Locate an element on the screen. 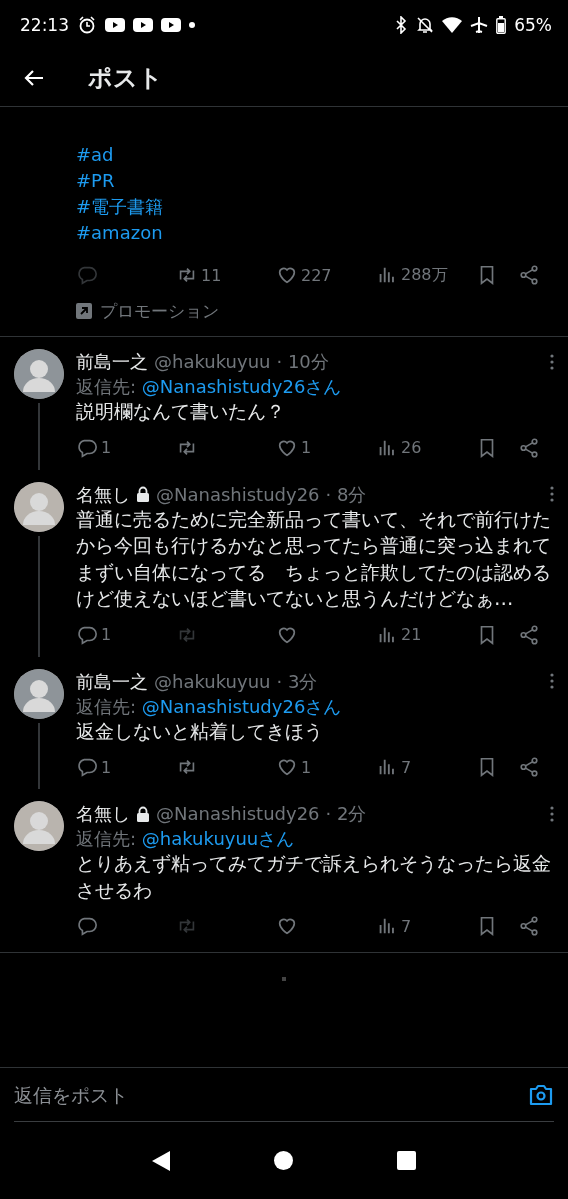  view-count: 21 is located at coordinates (411, 634).